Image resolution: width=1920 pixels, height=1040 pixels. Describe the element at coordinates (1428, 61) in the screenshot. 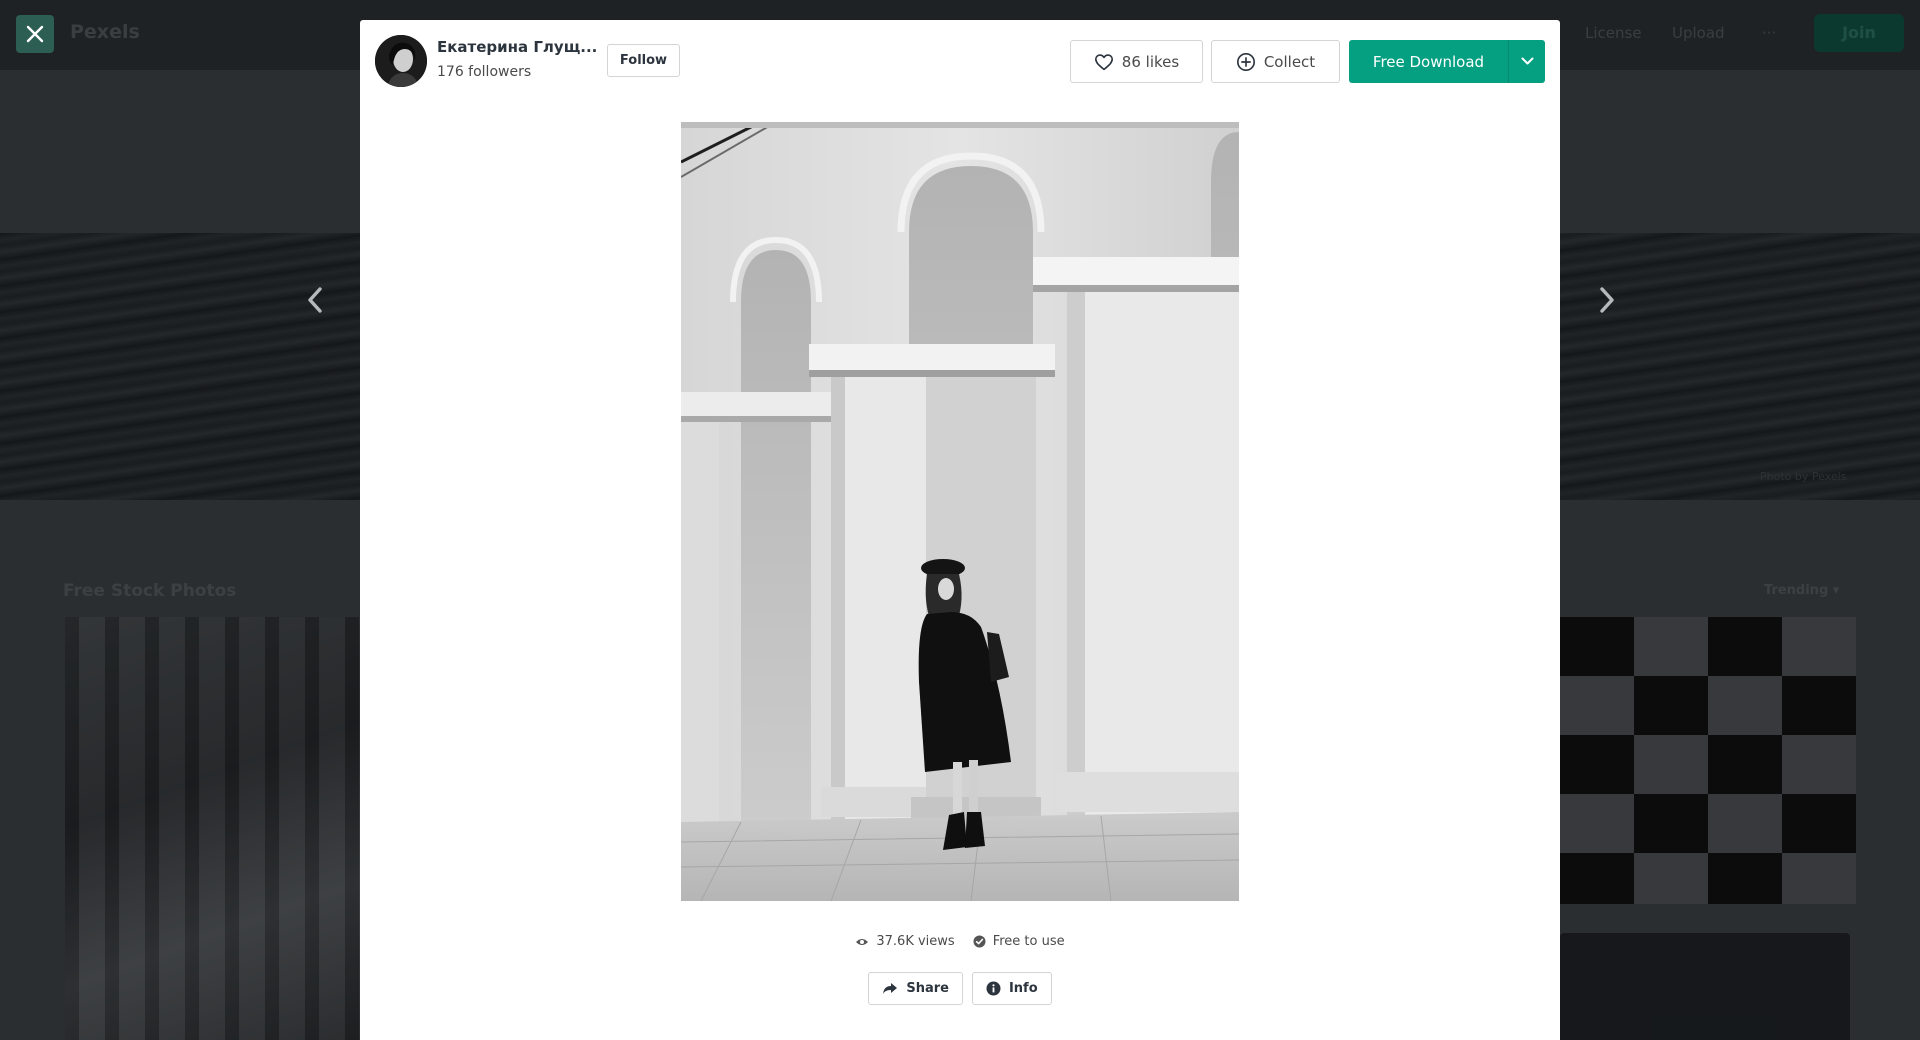

I see `free-download-button: Free Download` at that location.